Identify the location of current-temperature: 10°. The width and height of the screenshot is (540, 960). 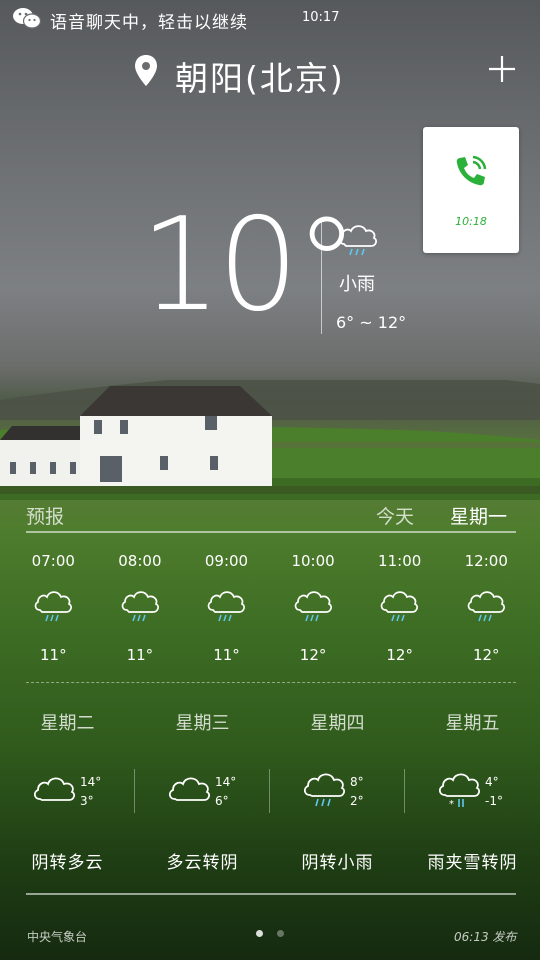
(249, 265).